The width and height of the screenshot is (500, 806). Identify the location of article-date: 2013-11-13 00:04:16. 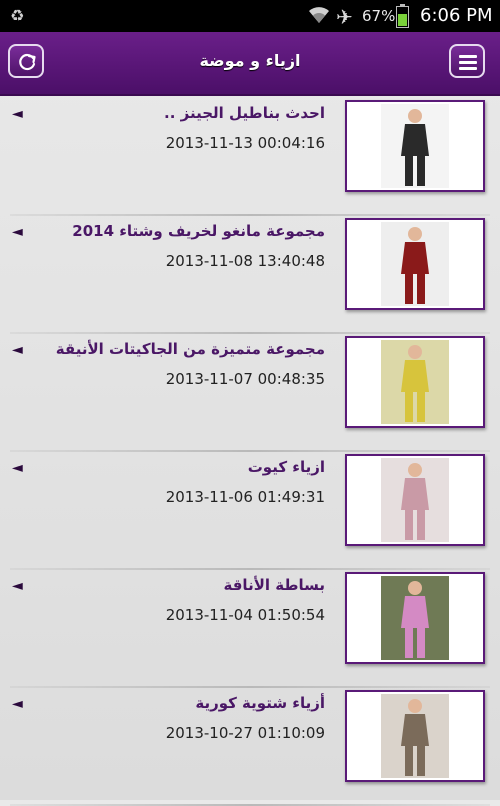
(245, 143).